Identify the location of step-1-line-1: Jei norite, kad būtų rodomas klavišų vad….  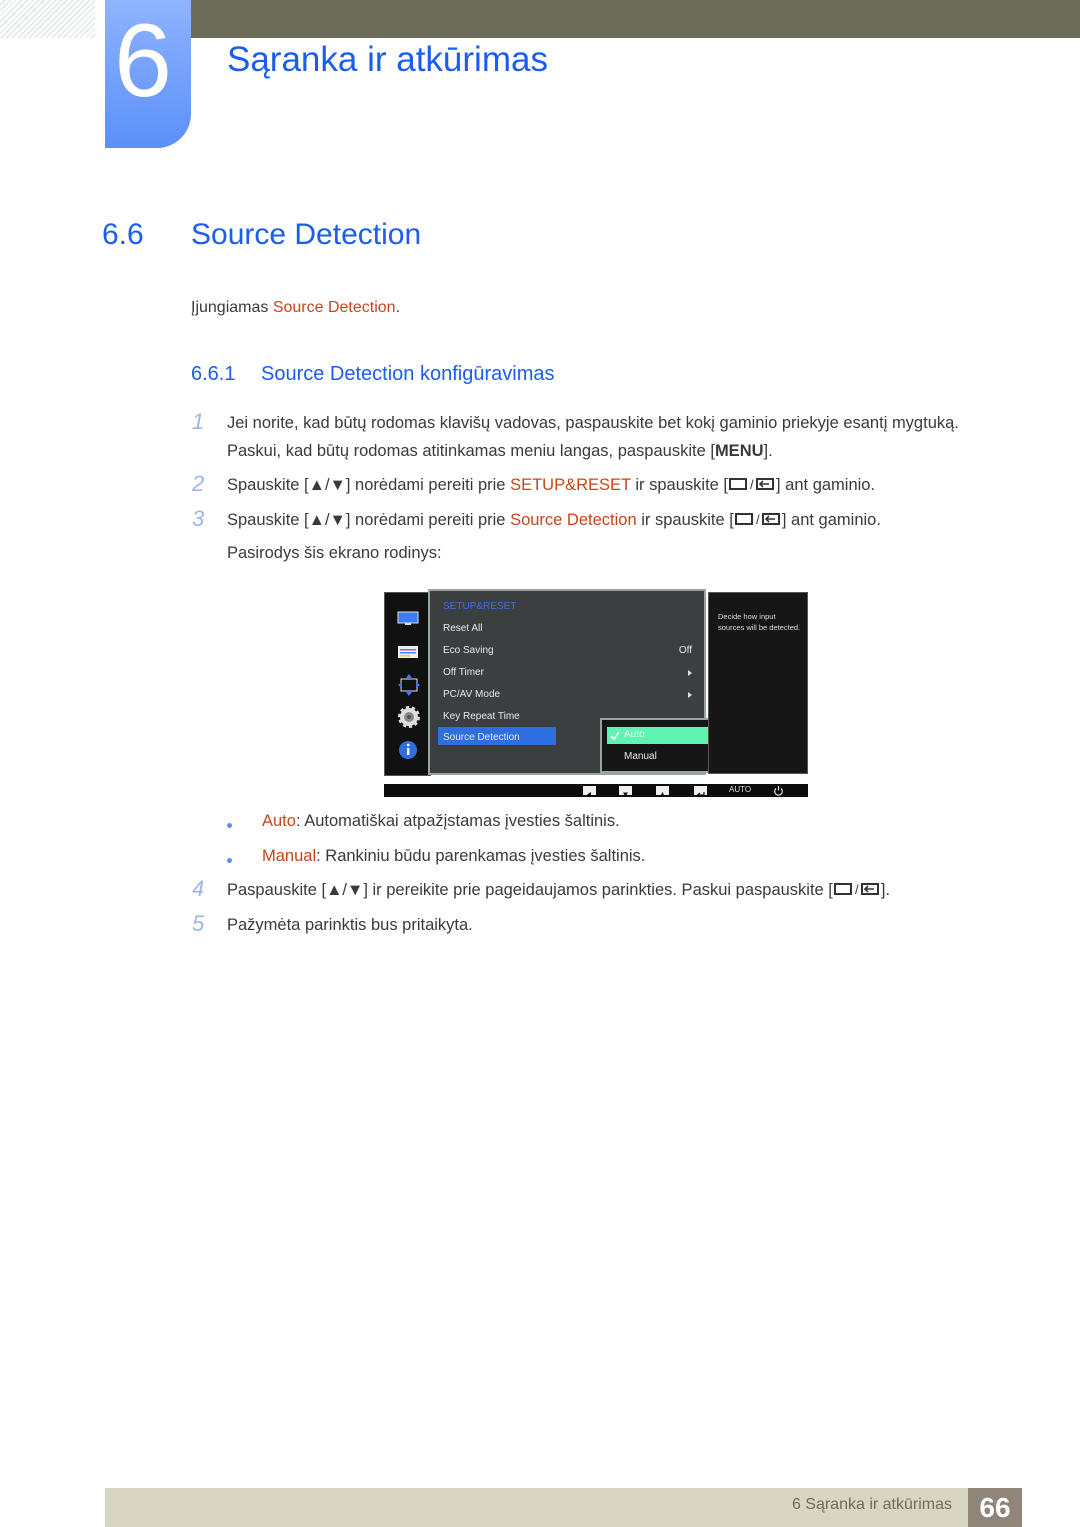
(593, 423).